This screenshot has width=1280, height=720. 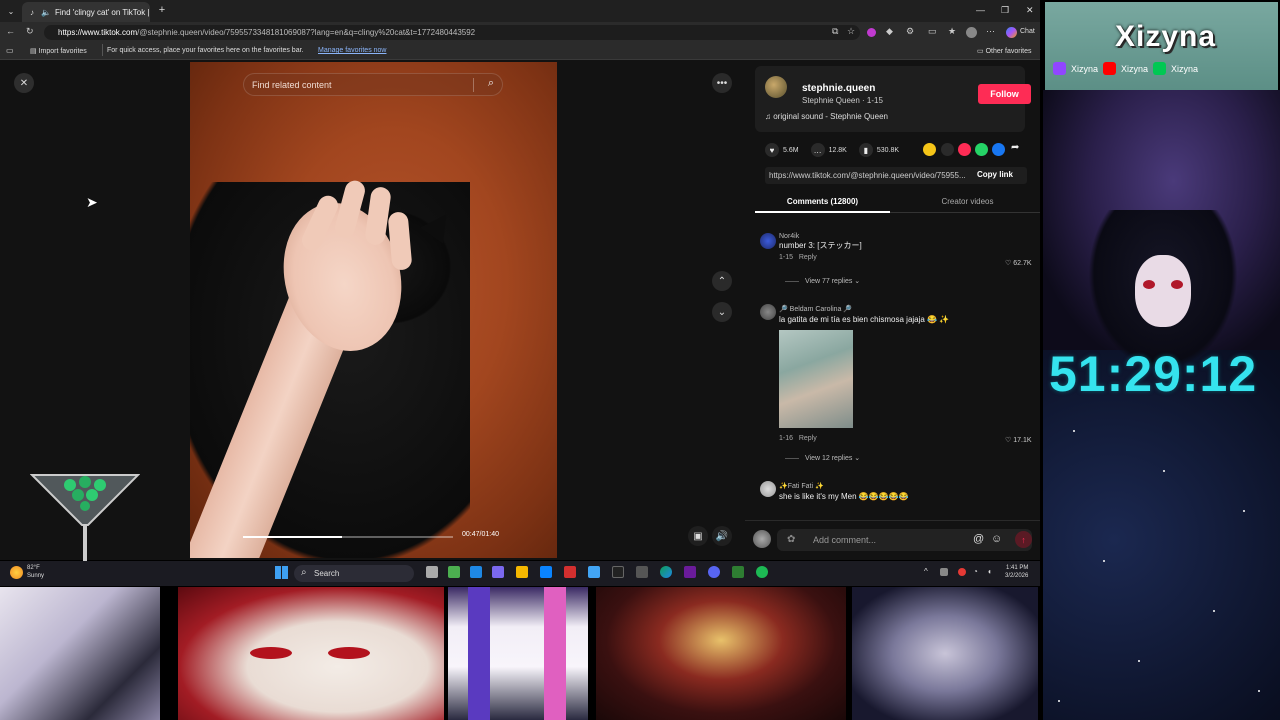 I want to click on reading-list-icon: ▭, so click(x=10, y=50).